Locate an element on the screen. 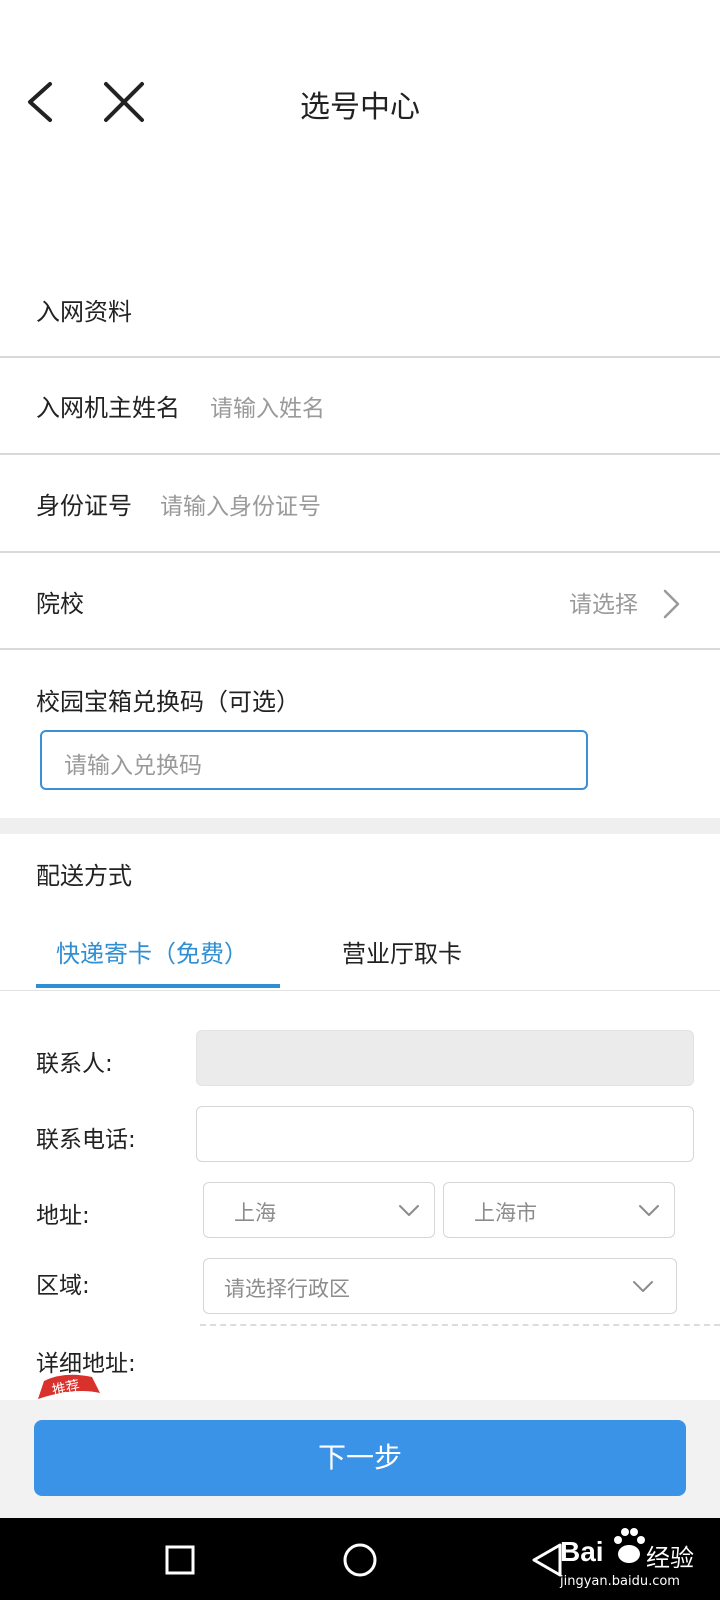 The image size is (720, 1600). recommend-badge: 推荐 is located at coordinates (69, 1386).